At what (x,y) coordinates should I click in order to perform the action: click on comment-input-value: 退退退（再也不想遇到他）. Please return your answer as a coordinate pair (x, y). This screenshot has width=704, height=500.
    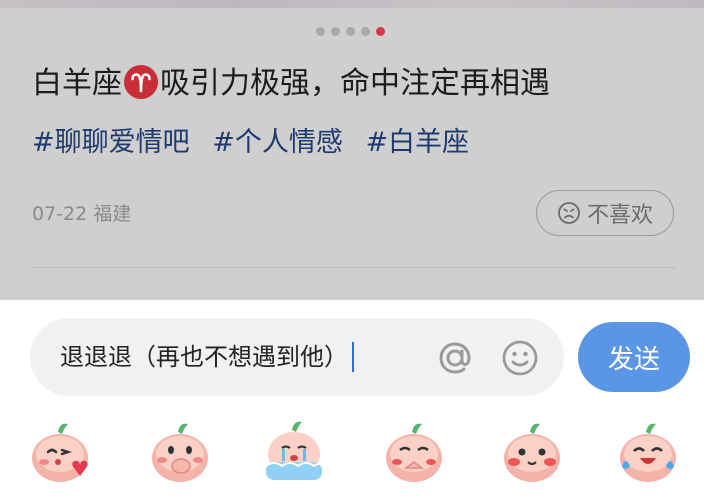
    Looking at the image, I should click on (204, 357).